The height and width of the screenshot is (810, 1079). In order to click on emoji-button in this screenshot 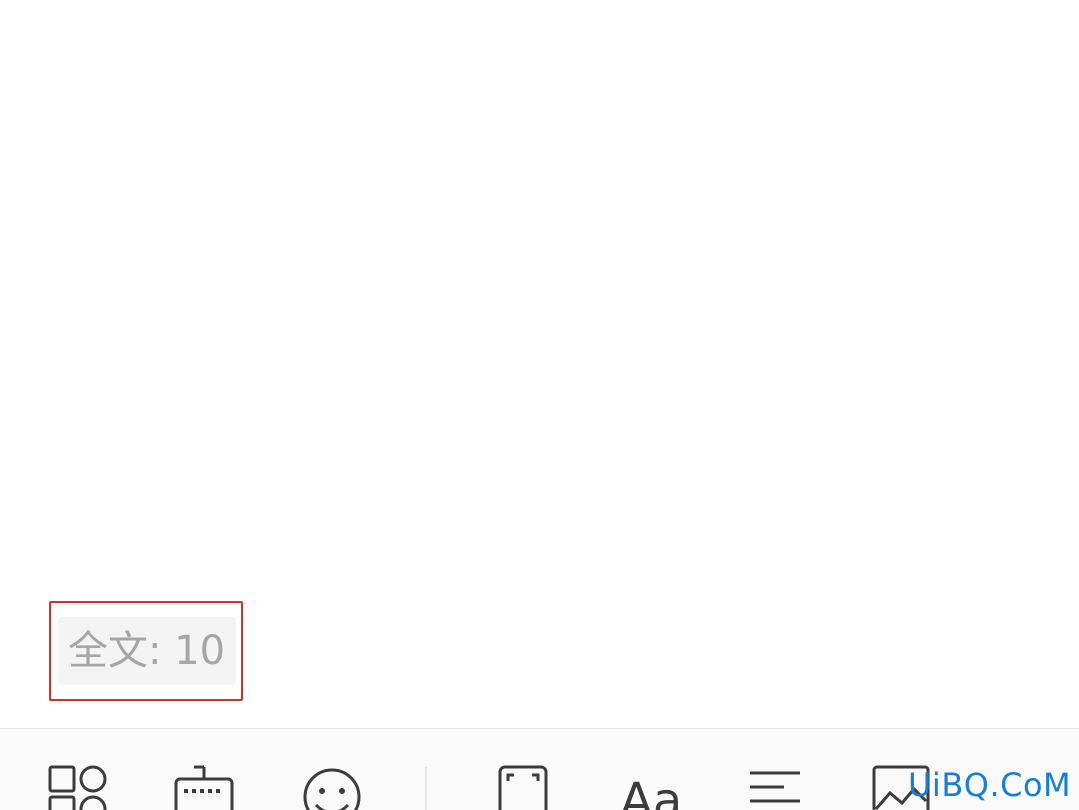, I will do `click(332, 787)`.